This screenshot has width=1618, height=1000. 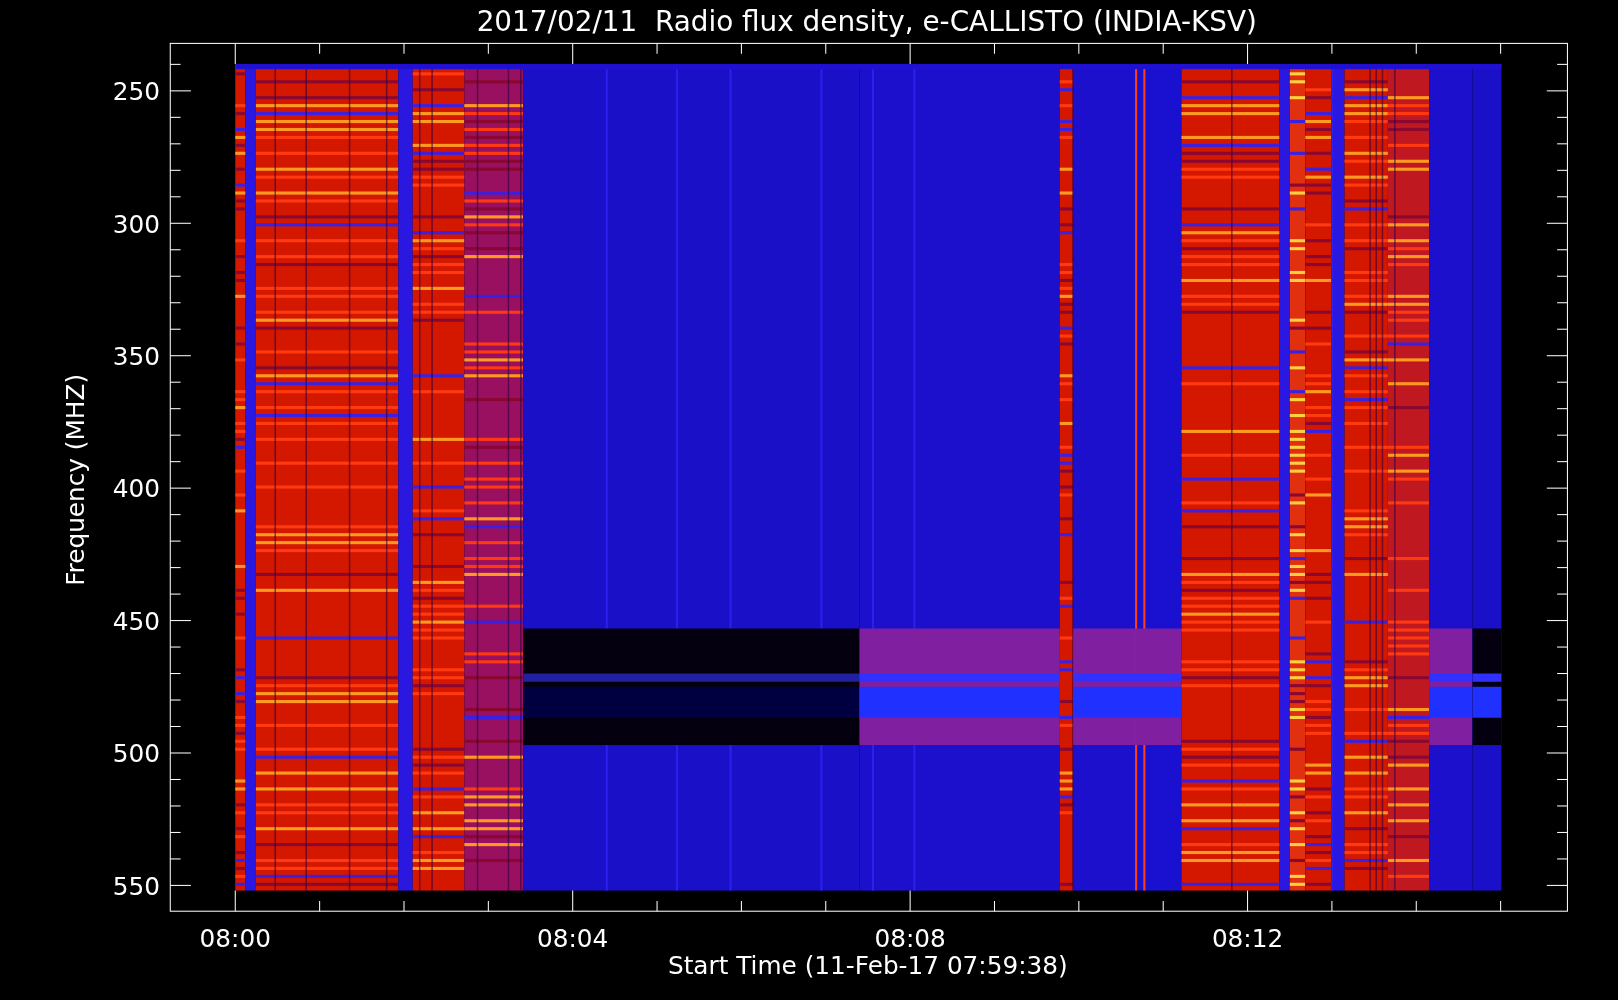 What do you see at coordinates (136, 224) in the screenshot?
I see `tick-label: 300` at bounding box center [136, 224].